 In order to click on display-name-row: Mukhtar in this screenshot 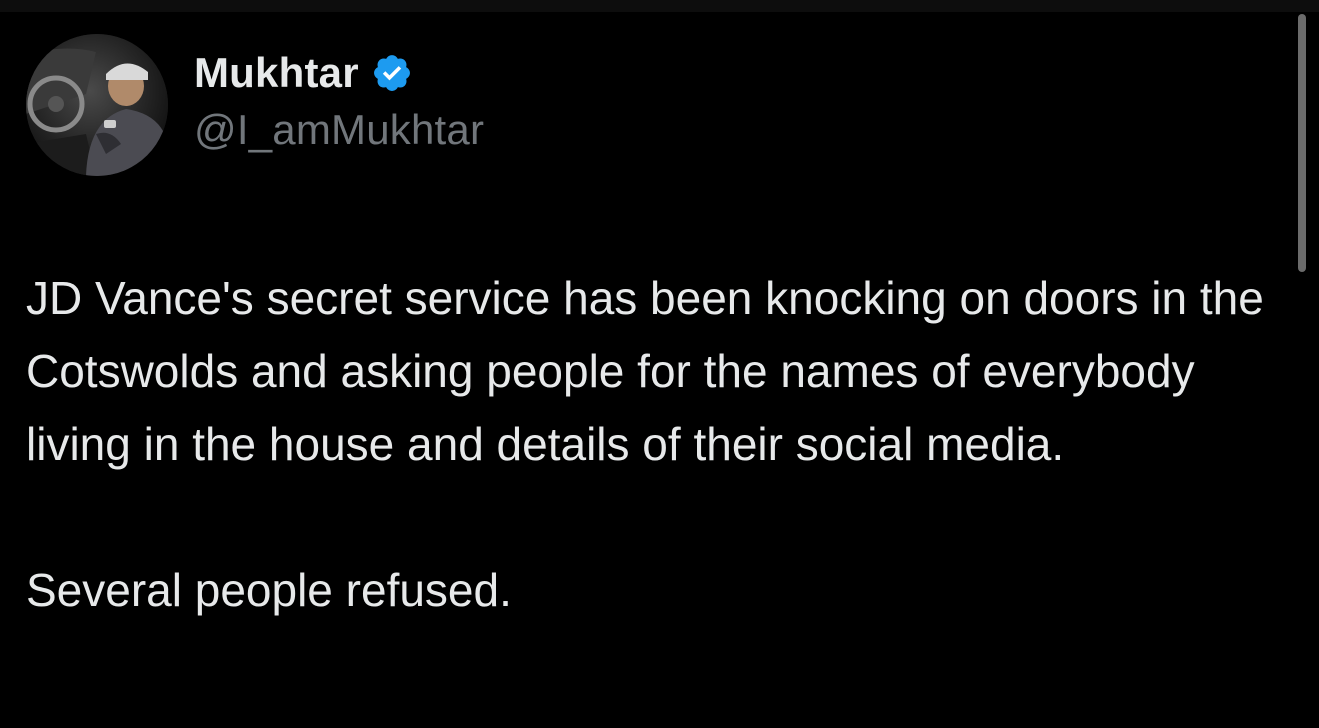, I will do `click(339, 73)`.